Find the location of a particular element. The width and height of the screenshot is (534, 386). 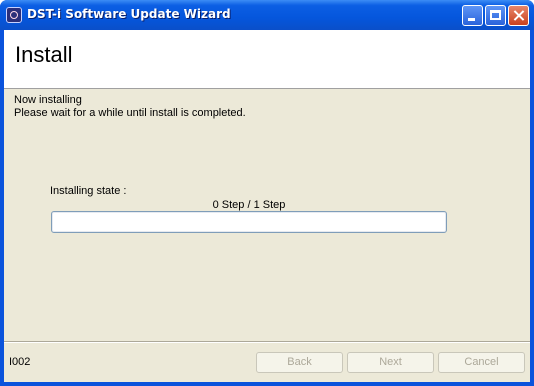

back-button: Back is located at coordinates (299, 362).